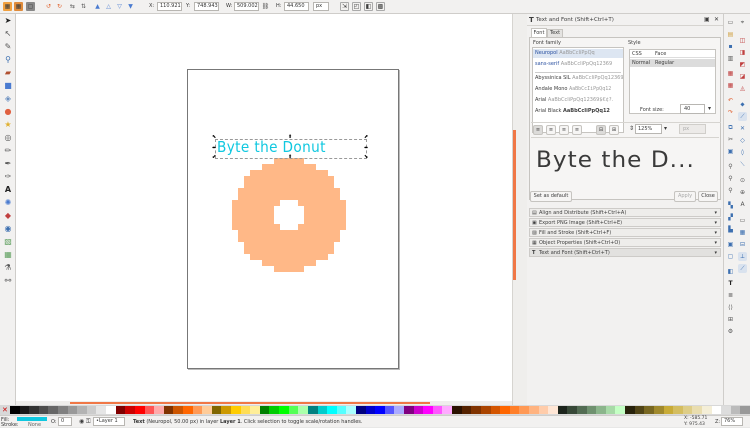 This screenshot has height=428, width=750. What do you see at coordinates (730, 178) in the screenshot?
I see `zoom-drawing-icon: ⚲` at bounding box center [730, 178].